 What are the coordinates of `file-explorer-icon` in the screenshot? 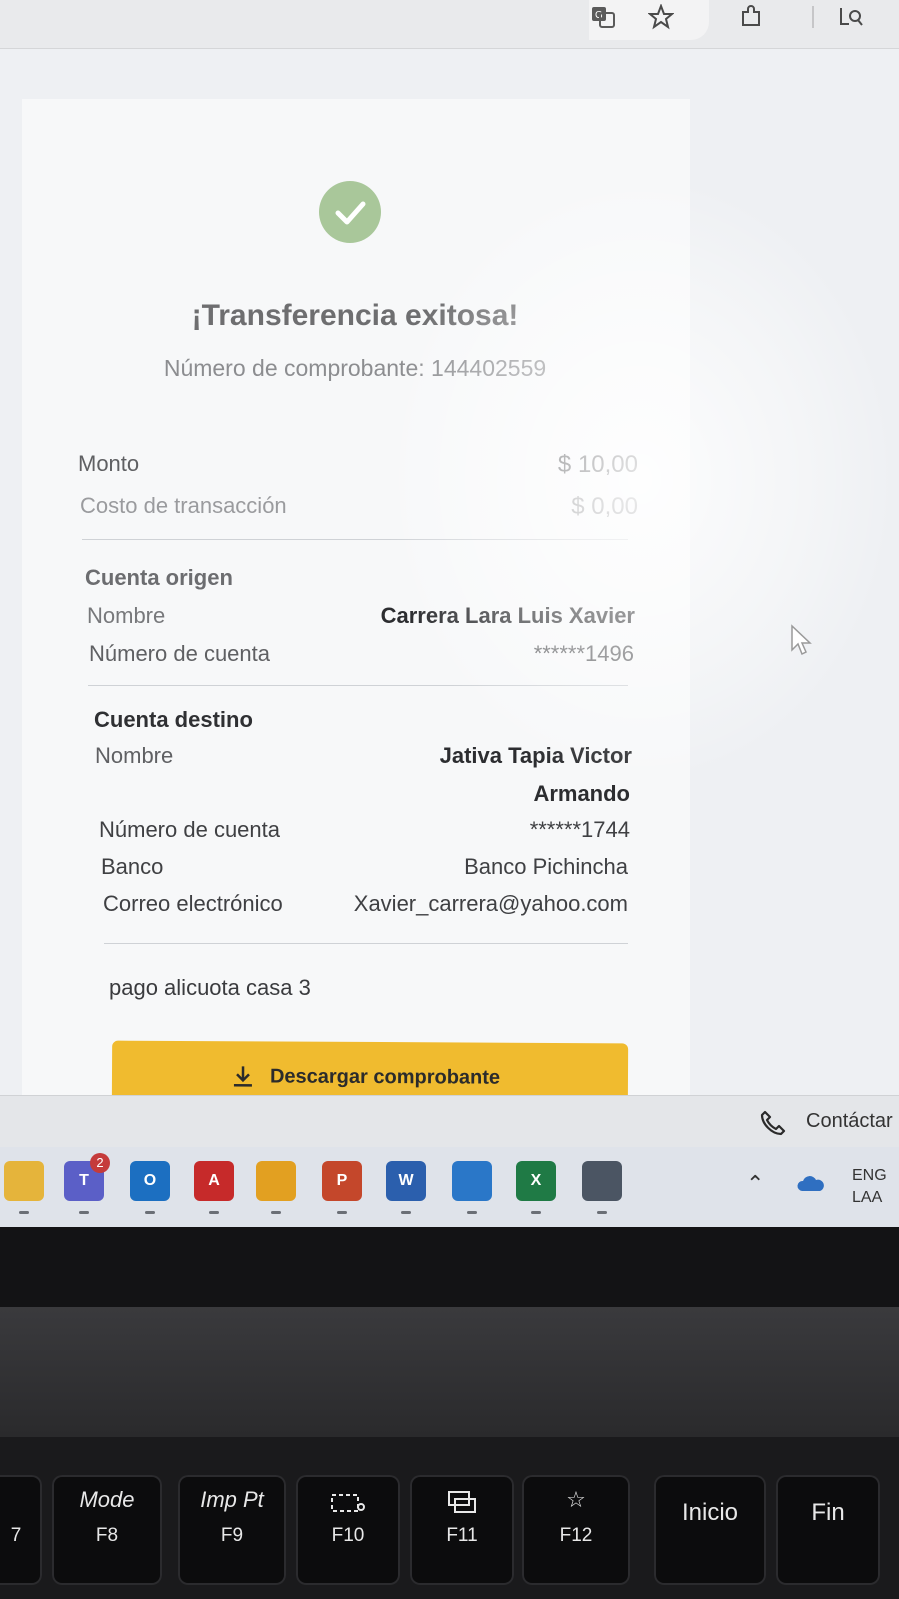 It's located at (24, 1181).